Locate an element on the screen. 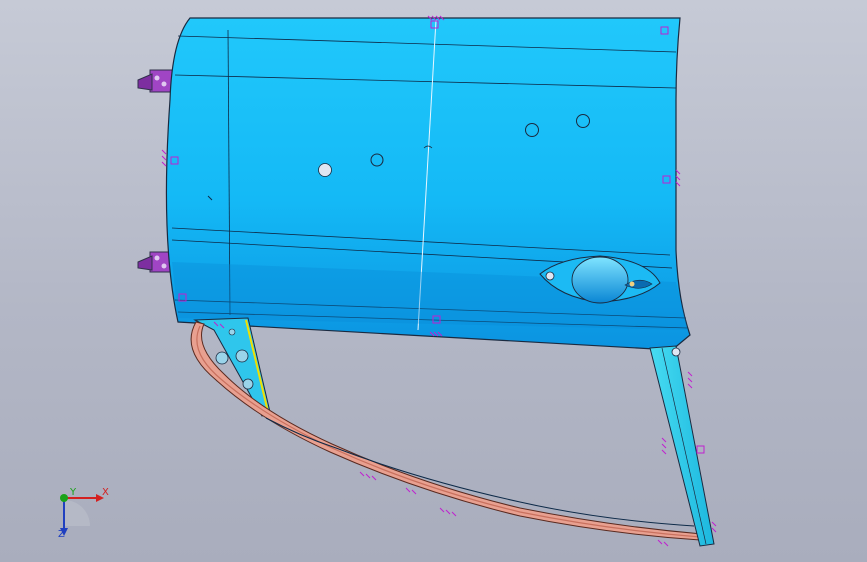 The height and width of the screenshot is (562, 867). axis-y-label: Y is located at coordinates (73, 492).